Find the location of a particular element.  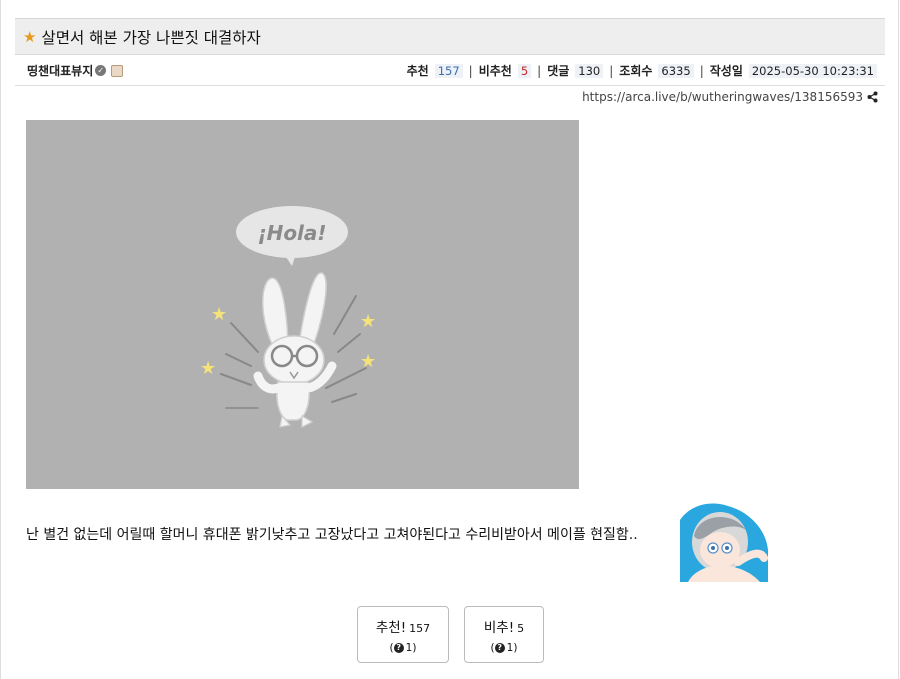

emoticon-sticker is located at coordinates (724, 542).